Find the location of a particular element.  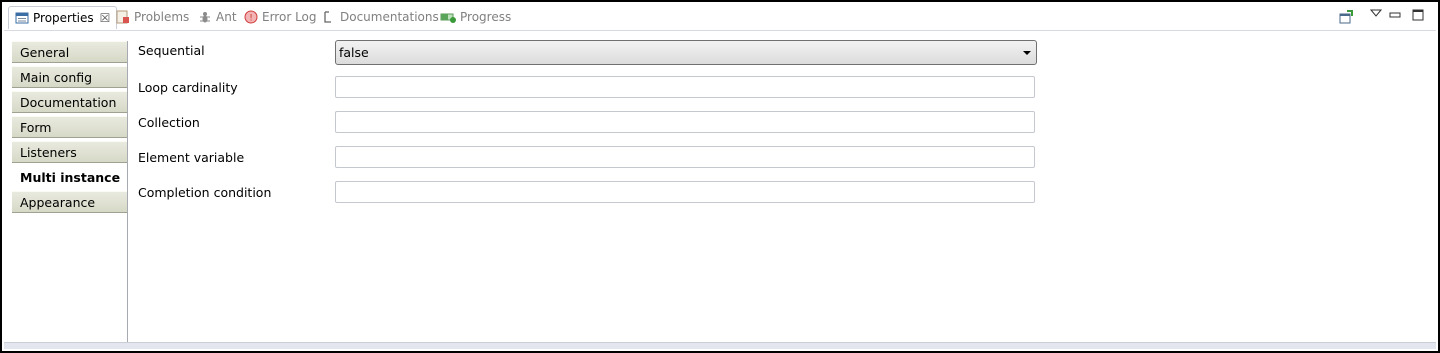

tab-properties: Properties ☒ is located at coordinates (63, 17).